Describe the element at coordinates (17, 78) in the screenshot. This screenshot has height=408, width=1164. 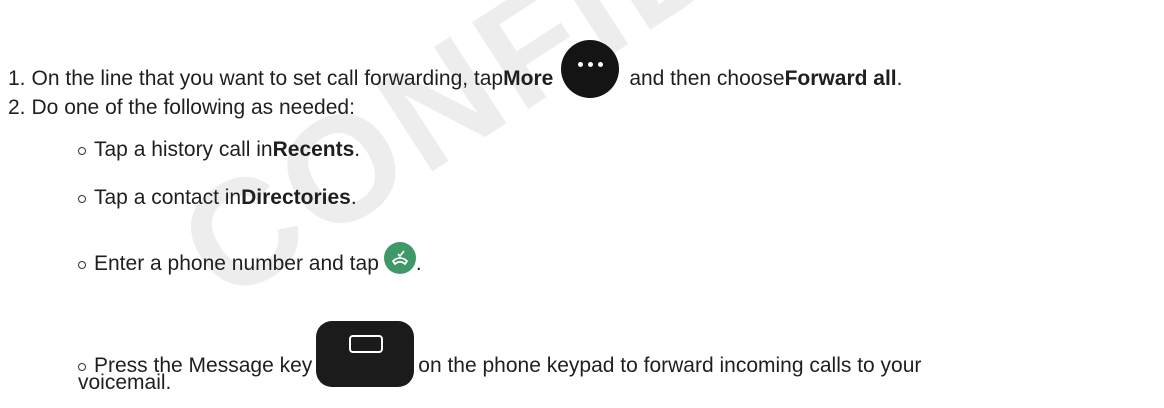
I see `step-1-number: 1.` at that location.